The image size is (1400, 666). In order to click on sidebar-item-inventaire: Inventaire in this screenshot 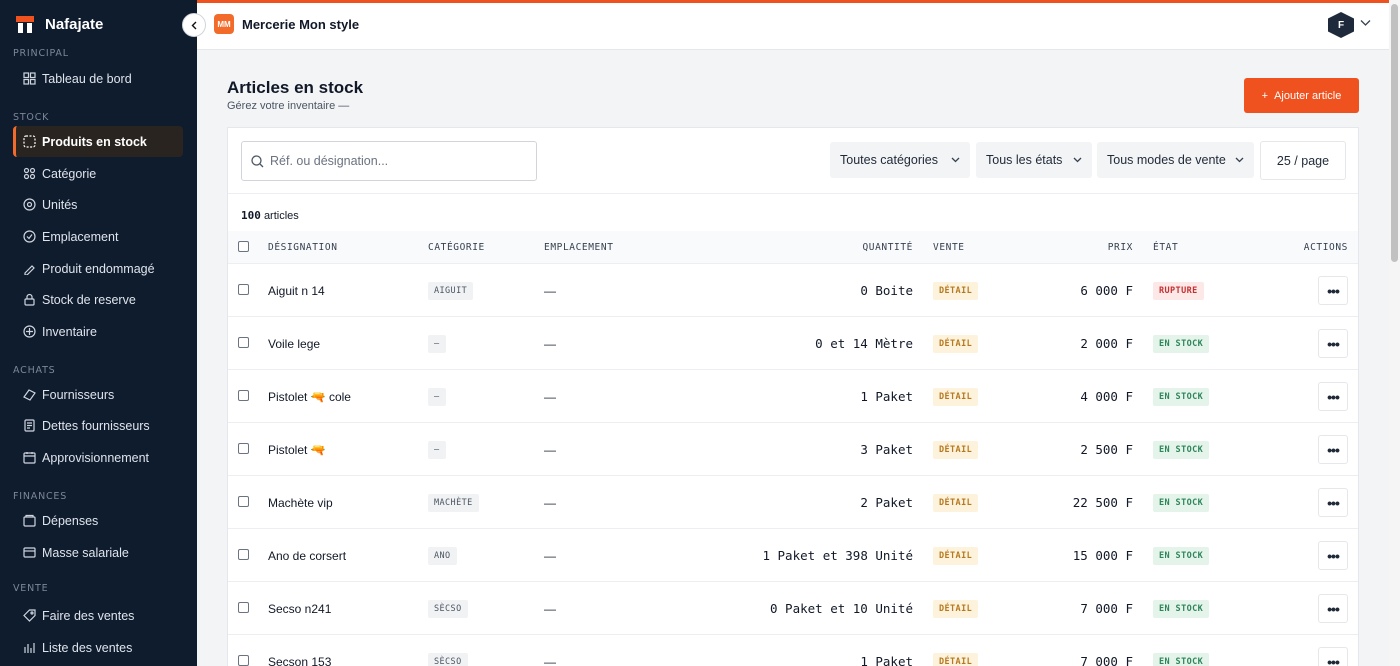, I will do `click(98, 331)`.